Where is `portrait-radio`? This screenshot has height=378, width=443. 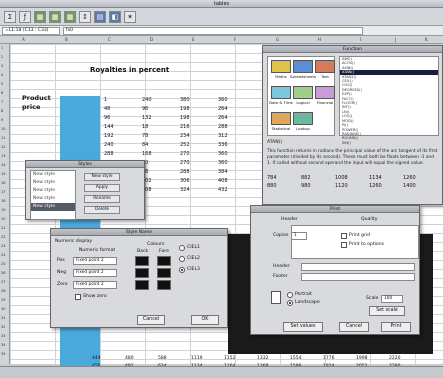
portrait-radio is located at coordinates (290, 295).